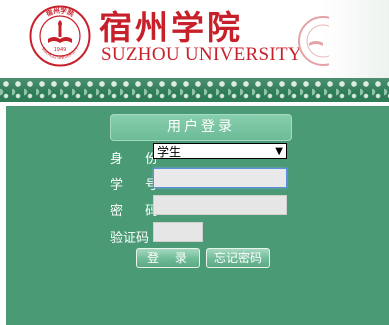  What do you see at coordinates (139, 159) in the screenshot?
I see `identity-label: 身 份` at bounding box center [139, 159].